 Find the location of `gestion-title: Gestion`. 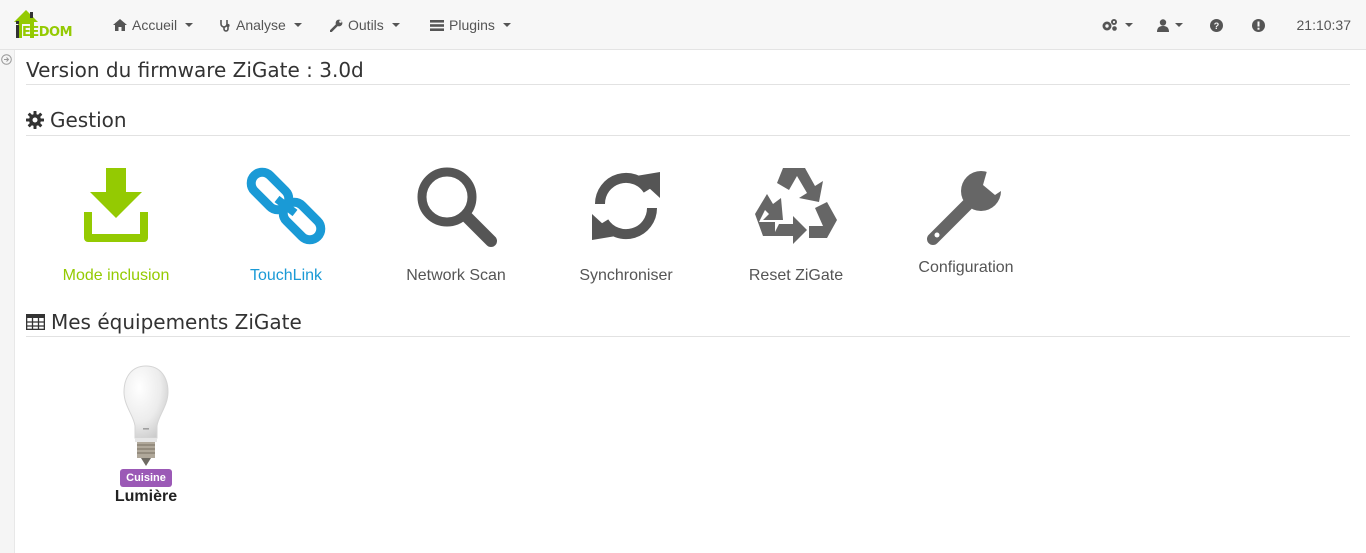

gestion-title: Gestion is located at coordinates (76, 120).